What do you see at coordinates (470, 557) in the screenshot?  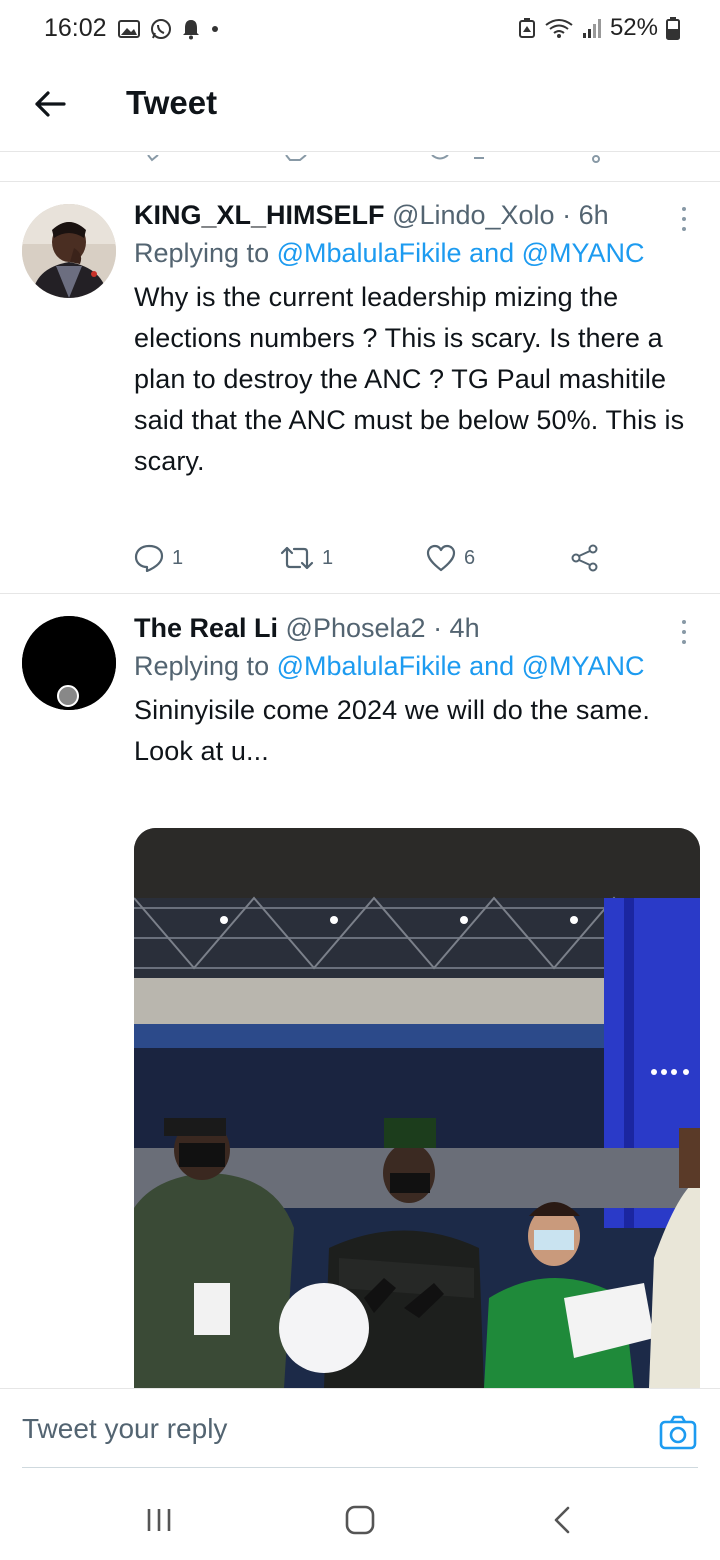 I see `like-count: 6` at bounding box center [470, 557].